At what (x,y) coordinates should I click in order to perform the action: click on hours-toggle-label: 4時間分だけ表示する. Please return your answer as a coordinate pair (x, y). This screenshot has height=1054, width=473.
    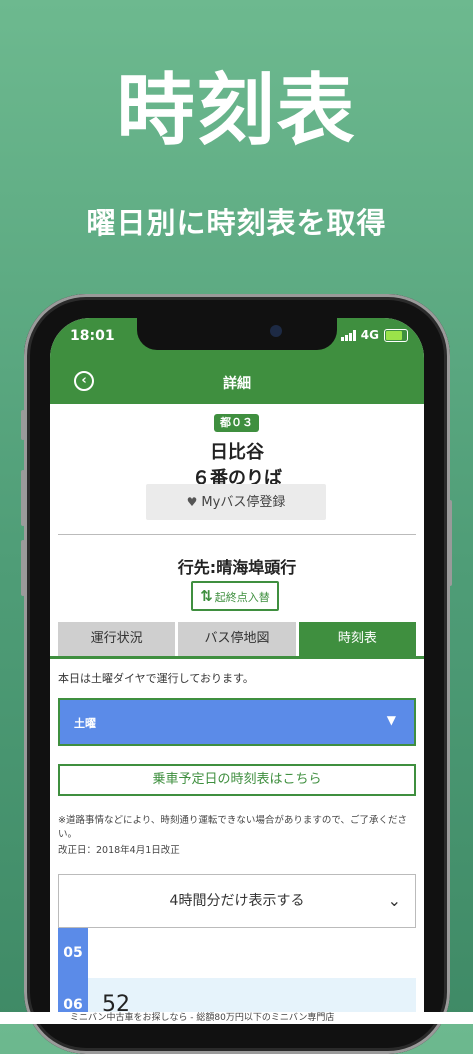
    Looking at the image, I should click on (237, 901).